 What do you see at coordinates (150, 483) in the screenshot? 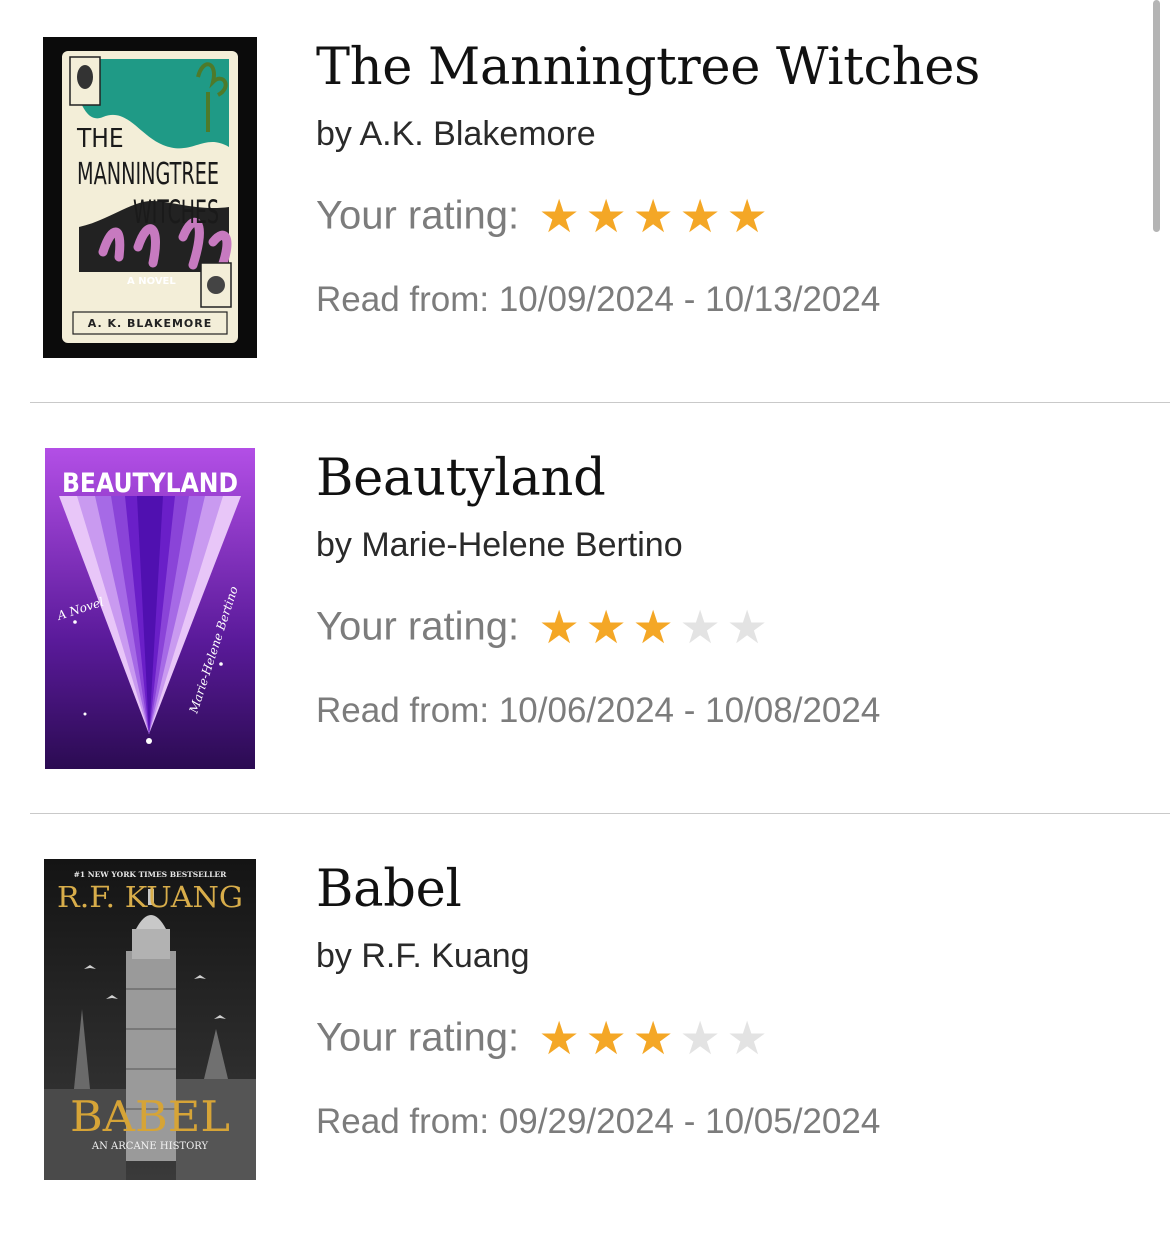
I see `cover-title: BEAUTYLAND` at bounding box center [150, 483].